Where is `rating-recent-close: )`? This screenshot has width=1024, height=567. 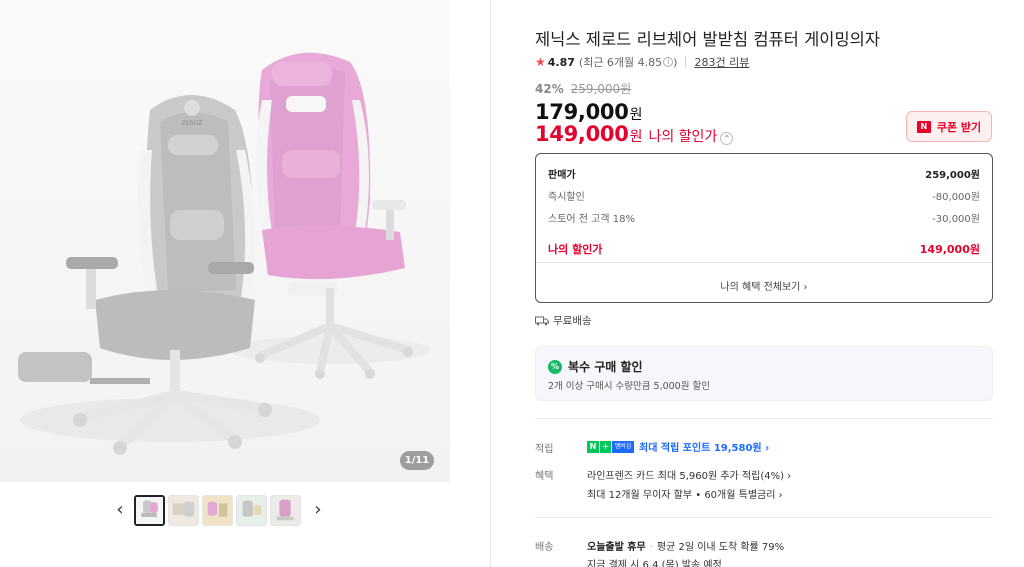
rating-recent-close: ) is located at coordinates (675, 62).